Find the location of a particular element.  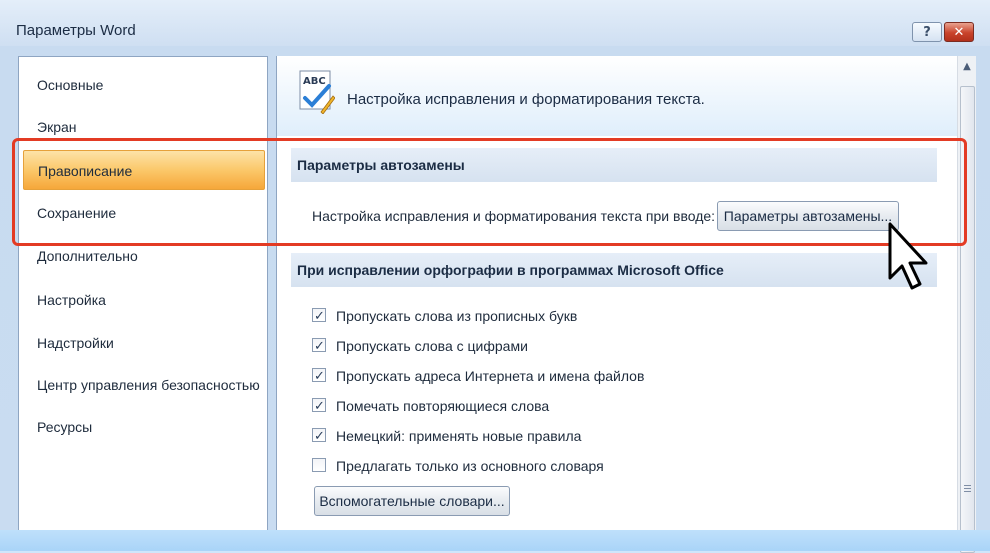

svg-text: ABC is located at coordinates (314, 81).